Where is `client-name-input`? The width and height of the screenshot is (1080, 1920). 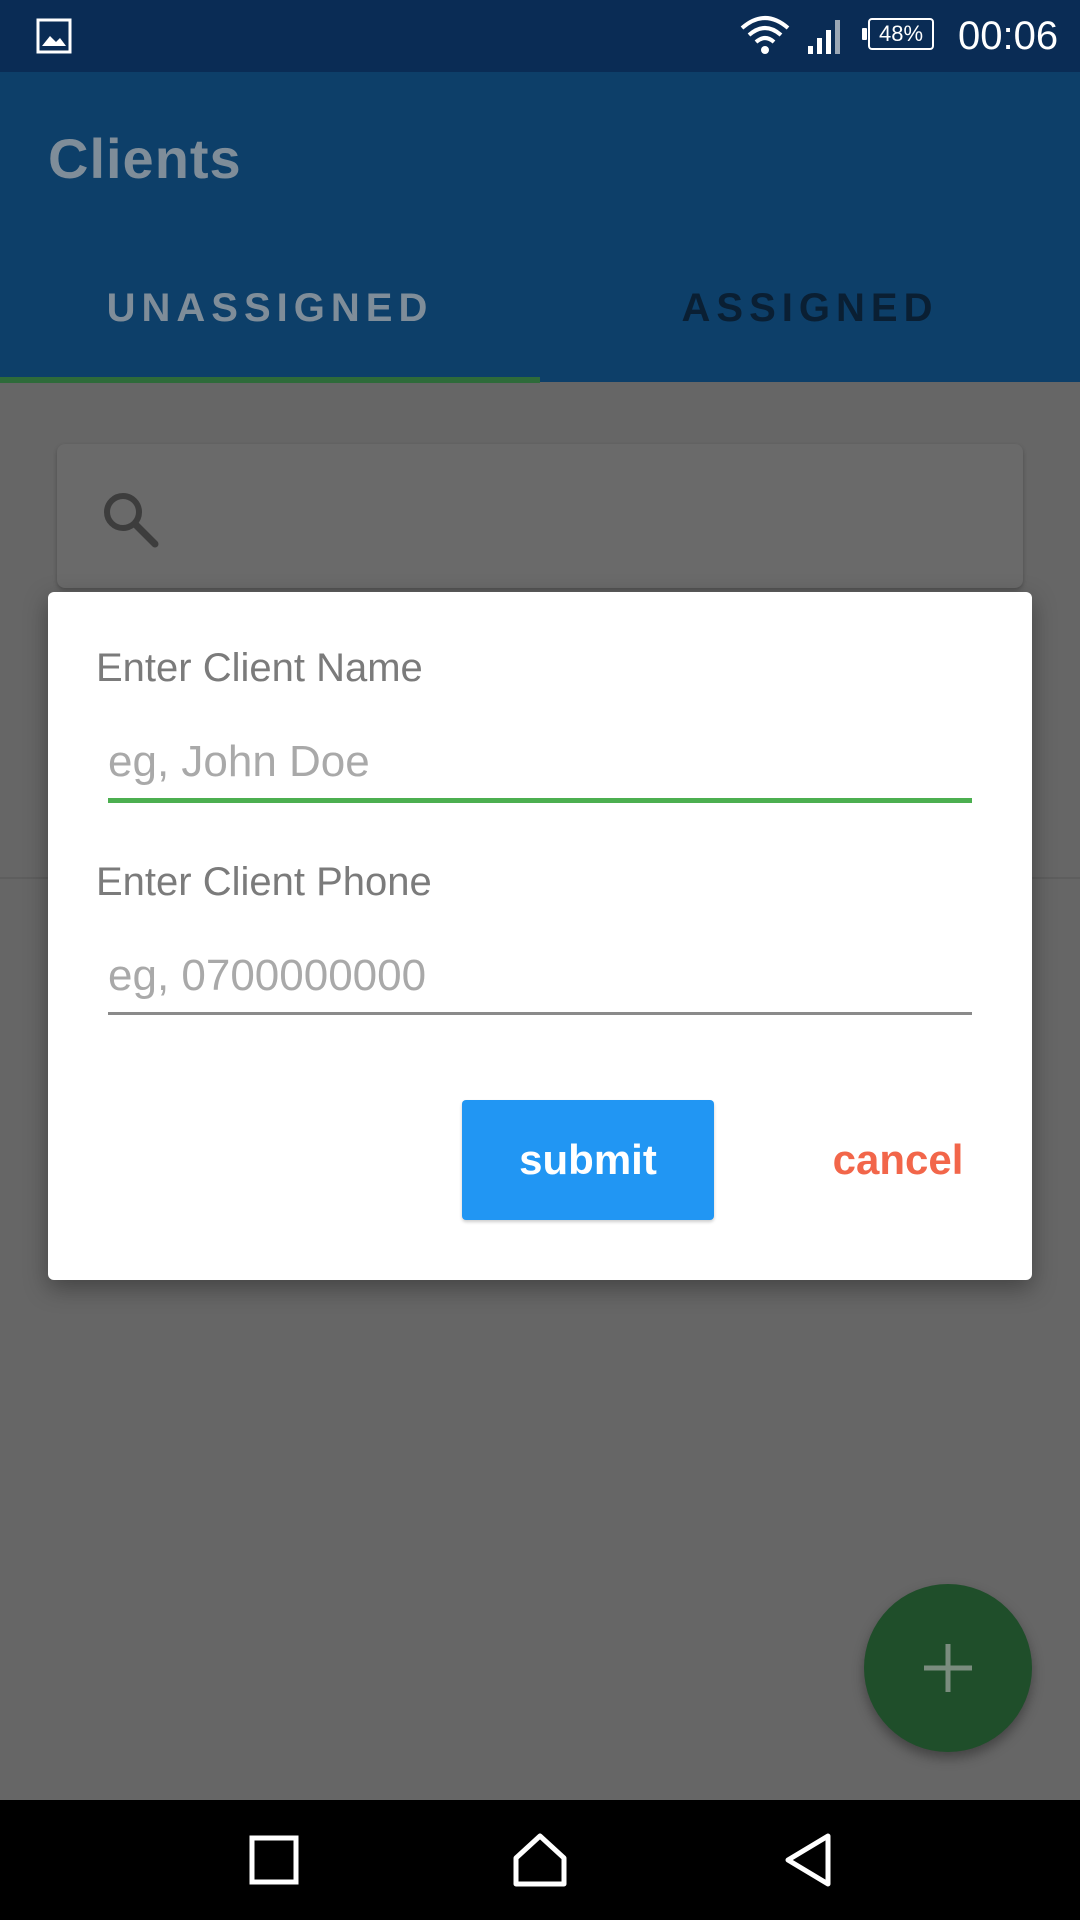 client-name-input is located at coordinates (540, 764).